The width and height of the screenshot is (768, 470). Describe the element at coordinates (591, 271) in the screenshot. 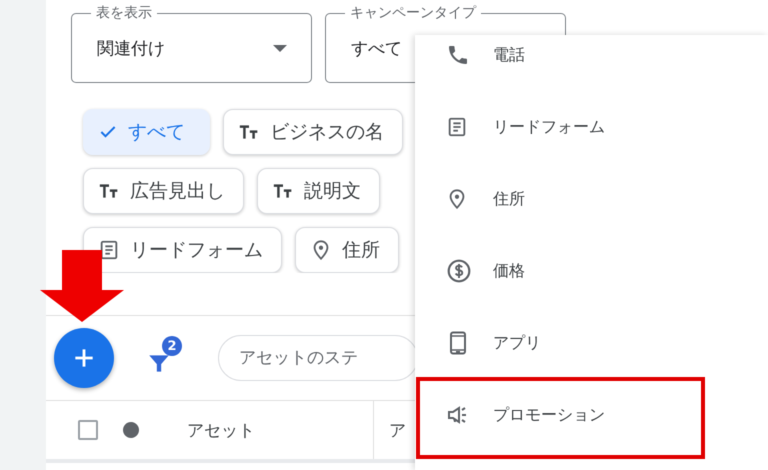

I see `menu-item: 価格` at that location.